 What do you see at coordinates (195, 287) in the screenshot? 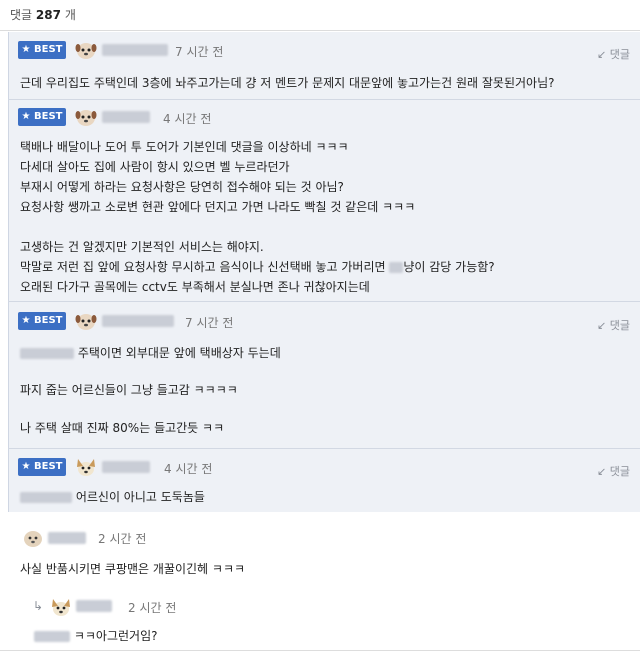
I see `comment-line: 오래된 다가구 골목에는 cctv도 부족해서 분실나면 존나 귀찮아지는데` at bounding box center [195, 287].